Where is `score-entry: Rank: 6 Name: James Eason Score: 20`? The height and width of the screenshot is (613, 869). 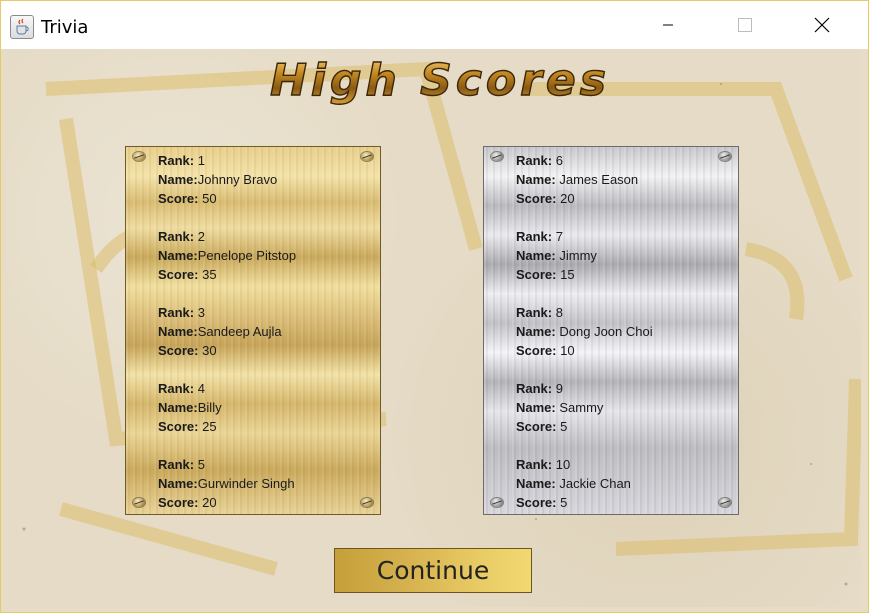 score-entry: Rank: 6 Name: James Eason Score: 20 is located at coordinates (577, 179).